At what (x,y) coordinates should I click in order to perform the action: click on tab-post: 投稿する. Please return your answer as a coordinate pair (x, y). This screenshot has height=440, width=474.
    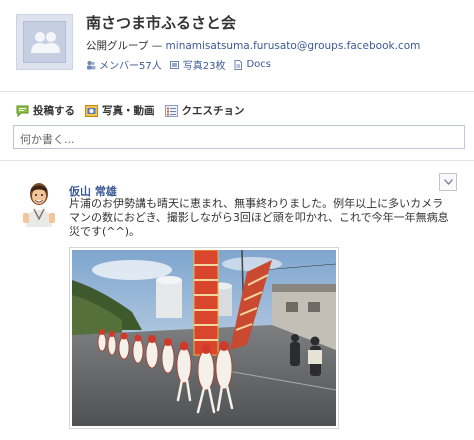
    Looking at the image, I should click on (45, 110).